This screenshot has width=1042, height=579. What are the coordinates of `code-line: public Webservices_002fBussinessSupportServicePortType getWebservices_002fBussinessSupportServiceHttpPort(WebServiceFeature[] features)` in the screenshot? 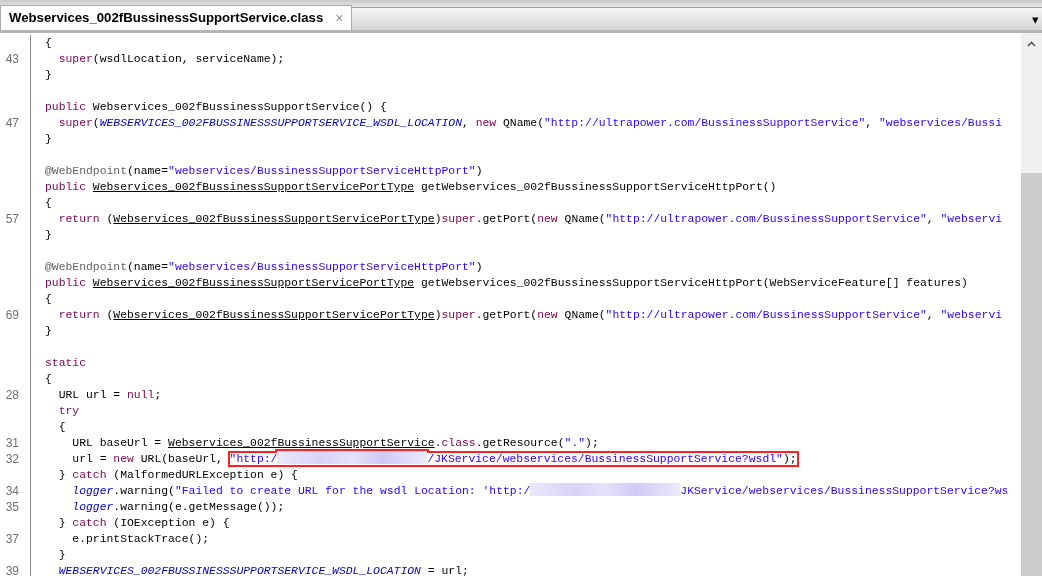 It's located at (506, 283).